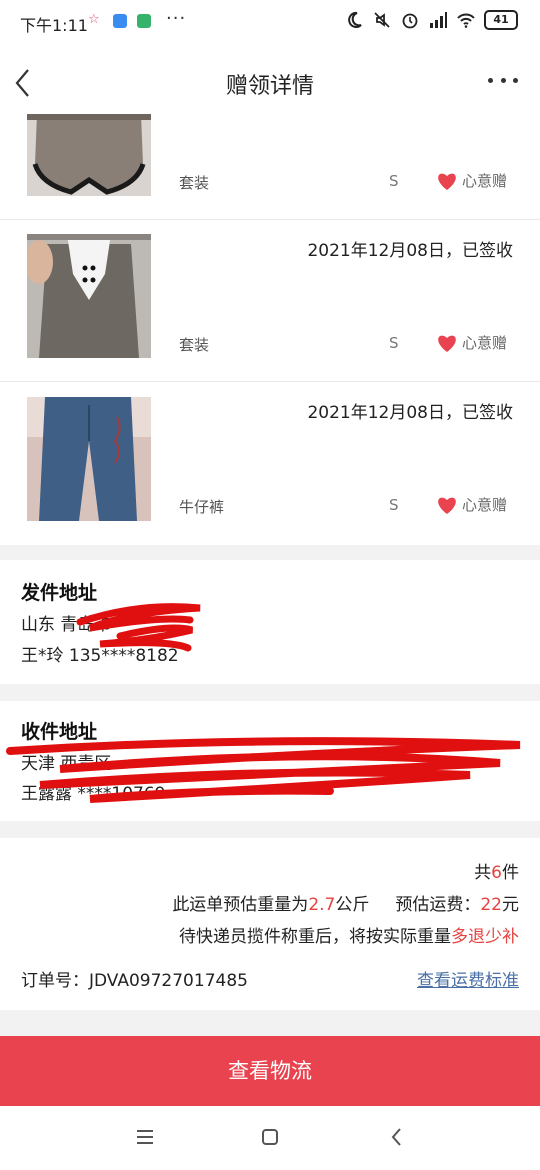 This screenshot has width=540, height=1170. What do you see at coordinates (438, 20) in the screenshot?
I see `signal-icon` at bounding box center [438, 20].